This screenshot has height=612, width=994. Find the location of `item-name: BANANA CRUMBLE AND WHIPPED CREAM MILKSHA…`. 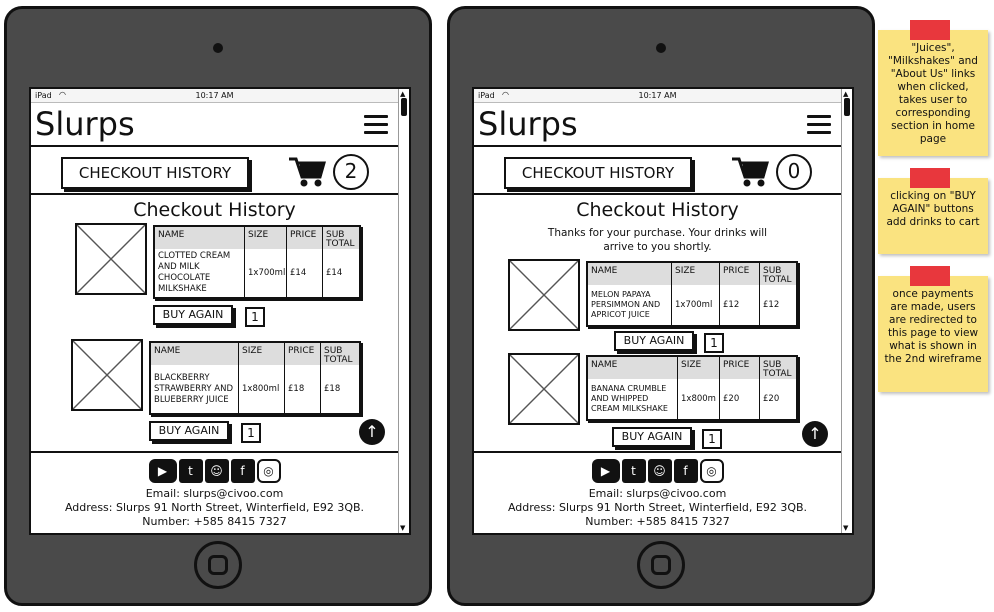

item-name: BANANA CRUMBLE AND WHIPPED CREAM MILKSHA… is located at coordinates (633, 399).